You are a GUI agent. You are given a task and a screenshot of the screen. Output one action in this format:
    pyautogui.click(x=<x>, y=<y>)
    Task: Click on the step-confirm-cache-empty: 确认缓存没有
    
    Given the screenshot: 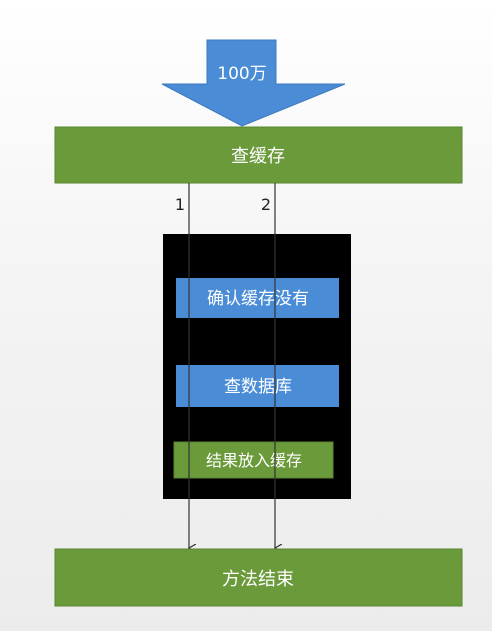 What is the action you would take?
    pyautogui.click(x=257, y=298)
    